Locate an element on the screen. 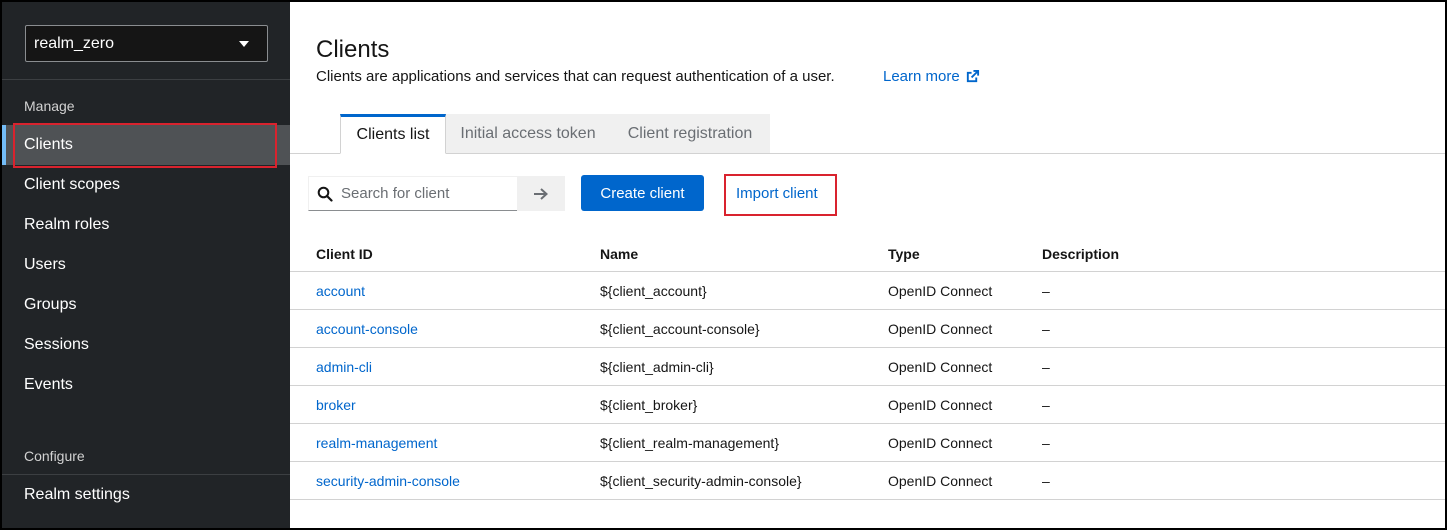  section-title-manage: Manage is located at coordinates (49, 106).